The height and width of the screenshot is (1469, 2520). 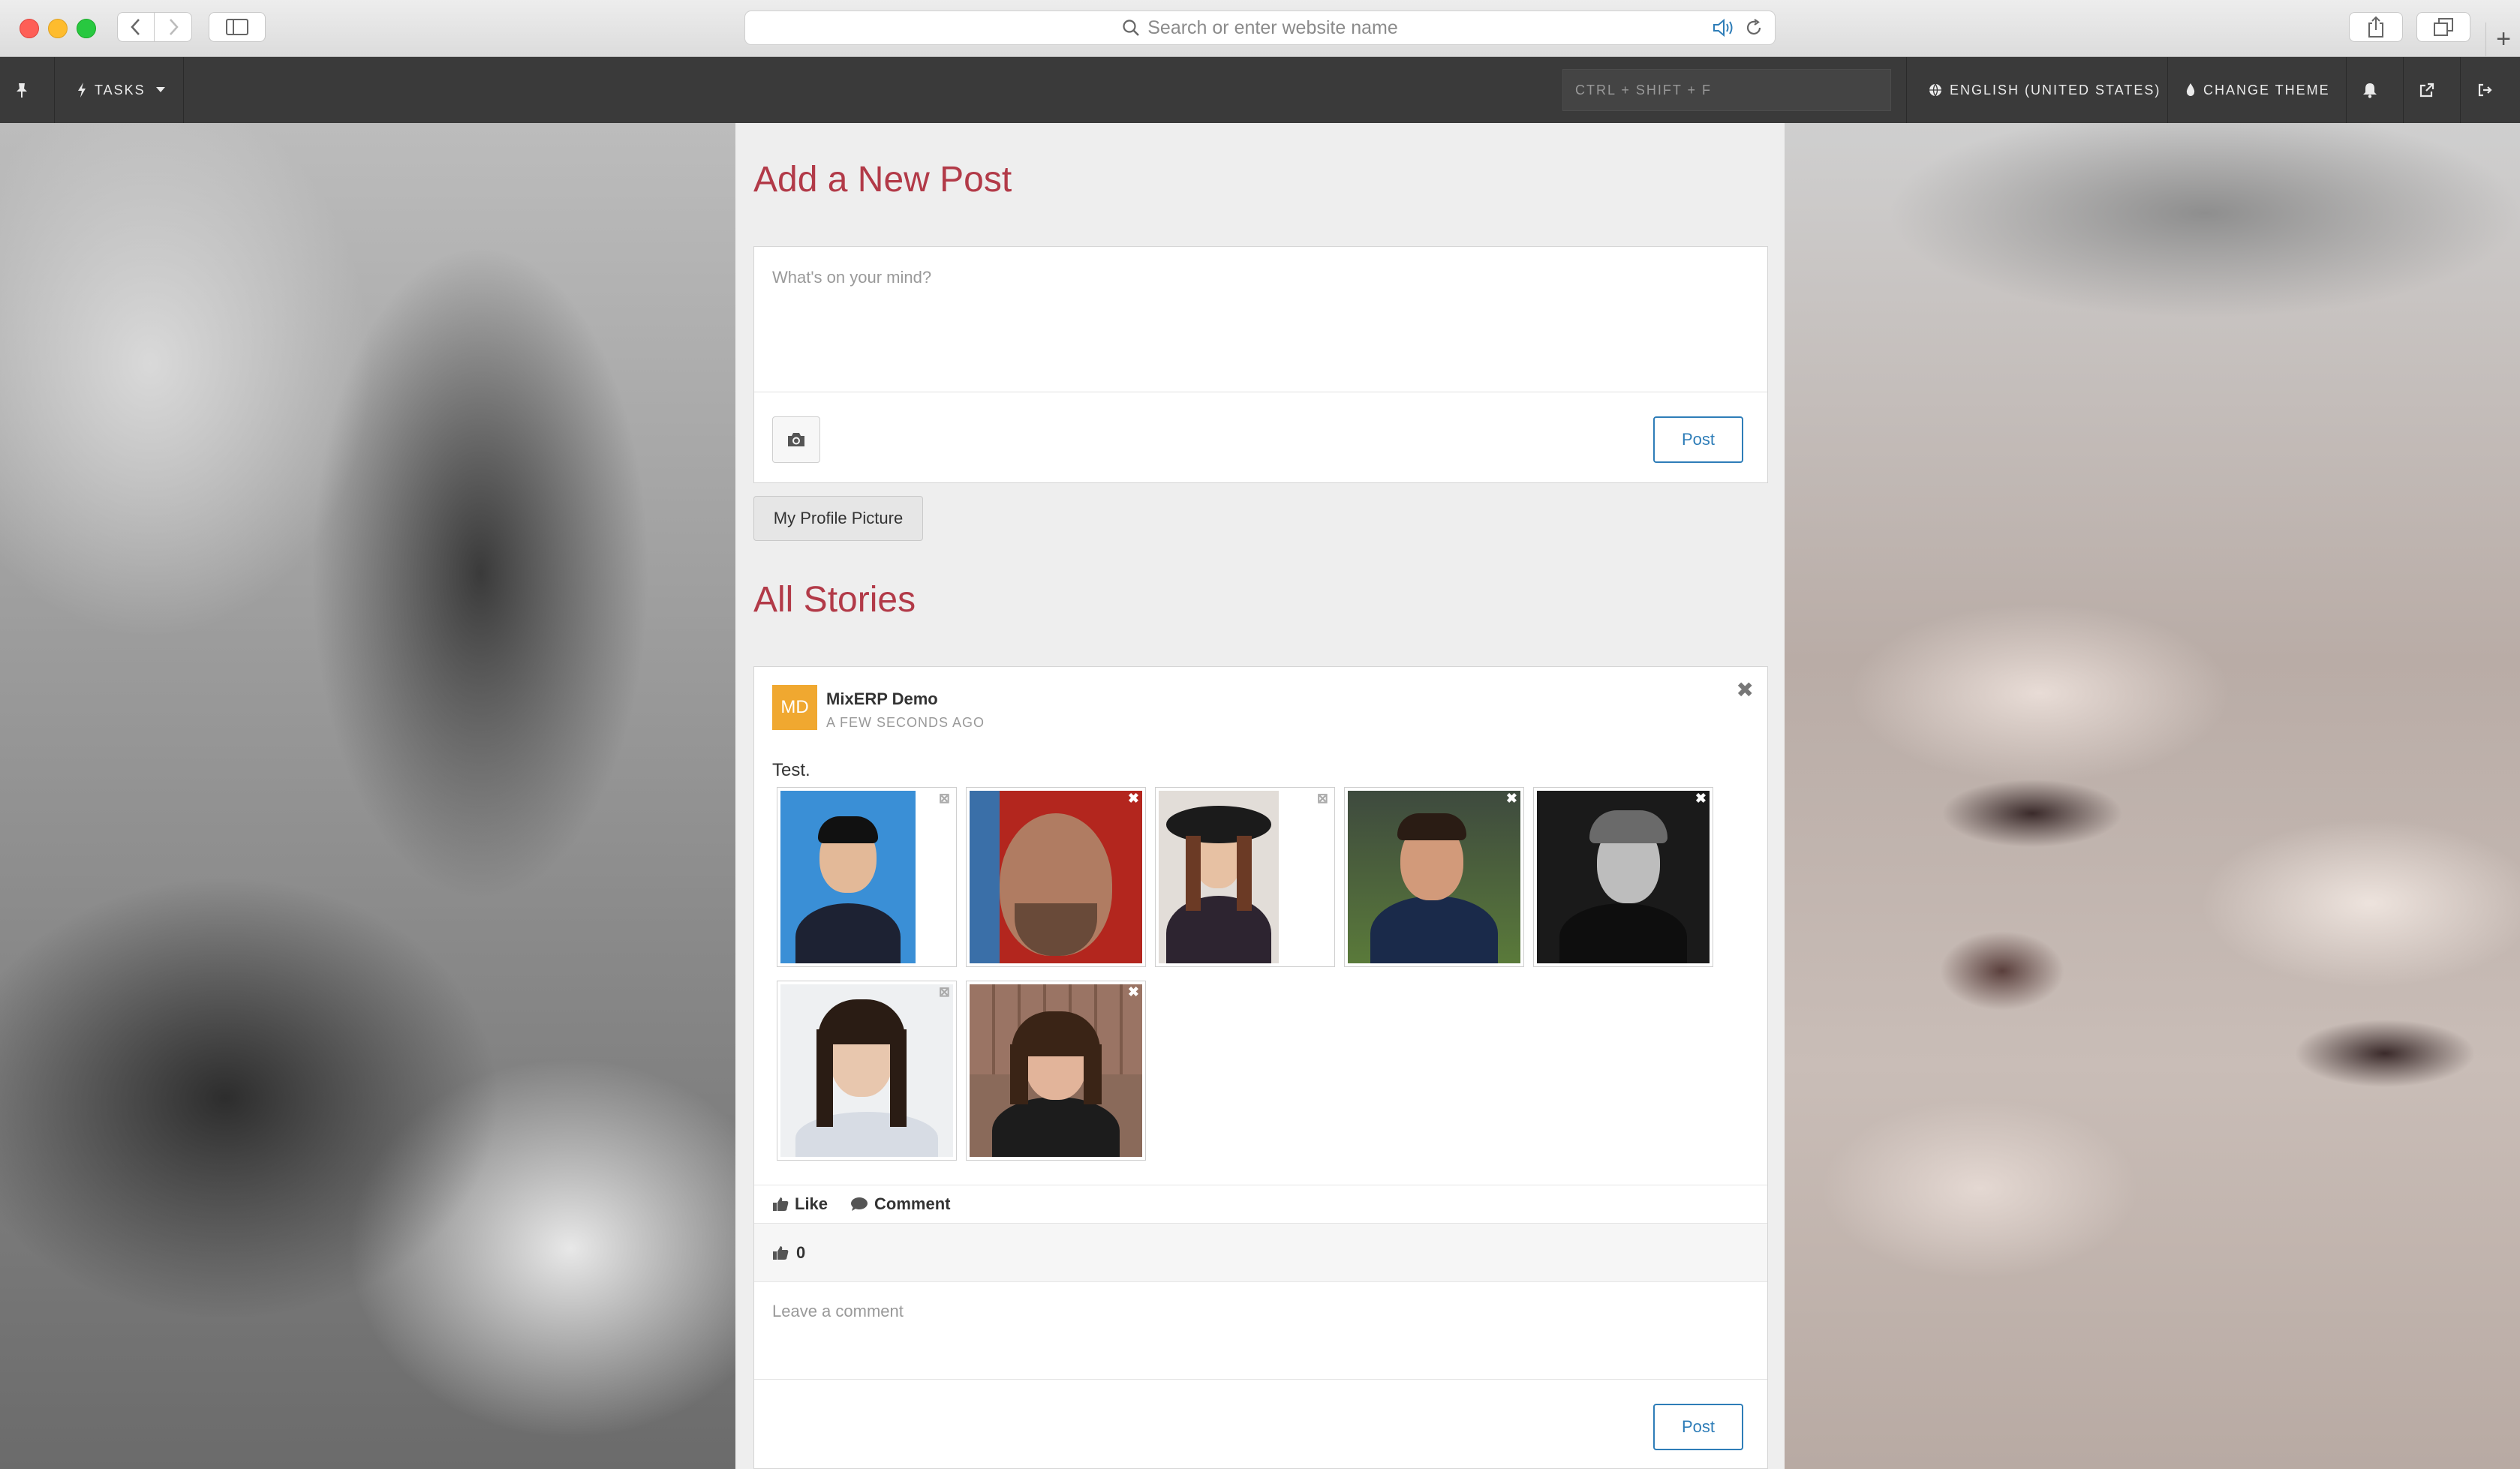 I want to click on comment-icon, so click(x=859, y=1204).